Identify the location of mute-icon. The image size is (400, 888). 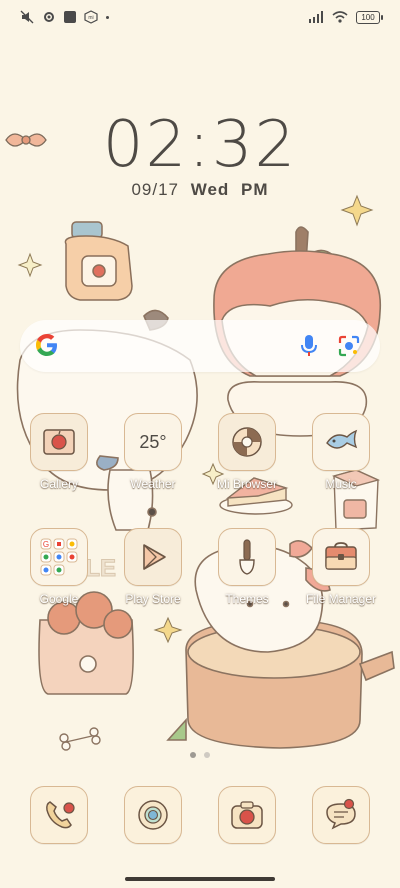
(27, 17).